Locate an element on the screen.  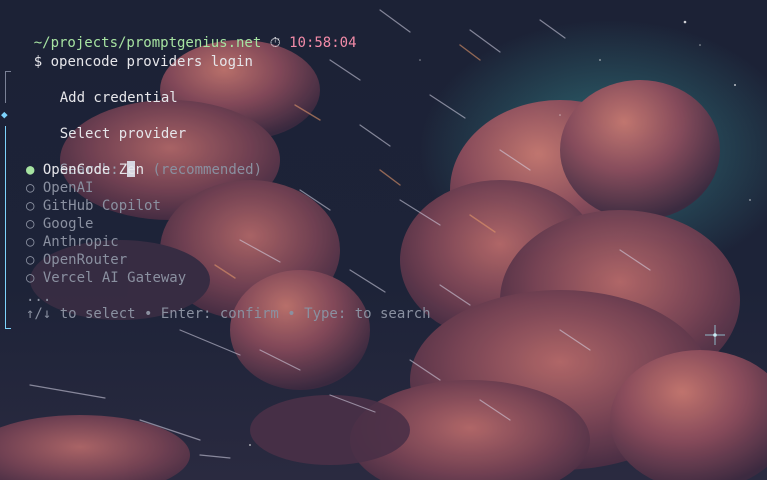
prompt-symbol: $ is located at coordinates (38, 62).